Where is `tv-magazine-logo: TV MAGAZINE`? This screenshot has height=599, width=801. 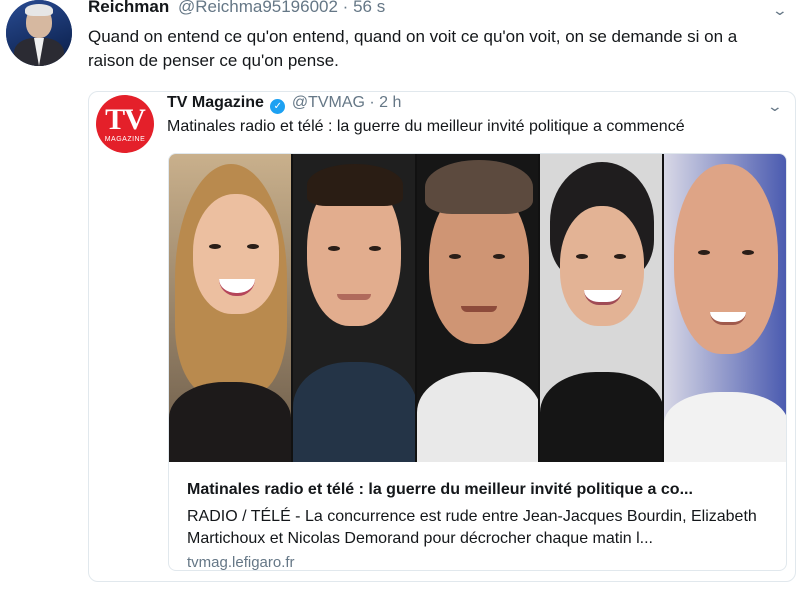
tv-magazine-logo: TV MAGAZINE is located at coordinates (125, 124).